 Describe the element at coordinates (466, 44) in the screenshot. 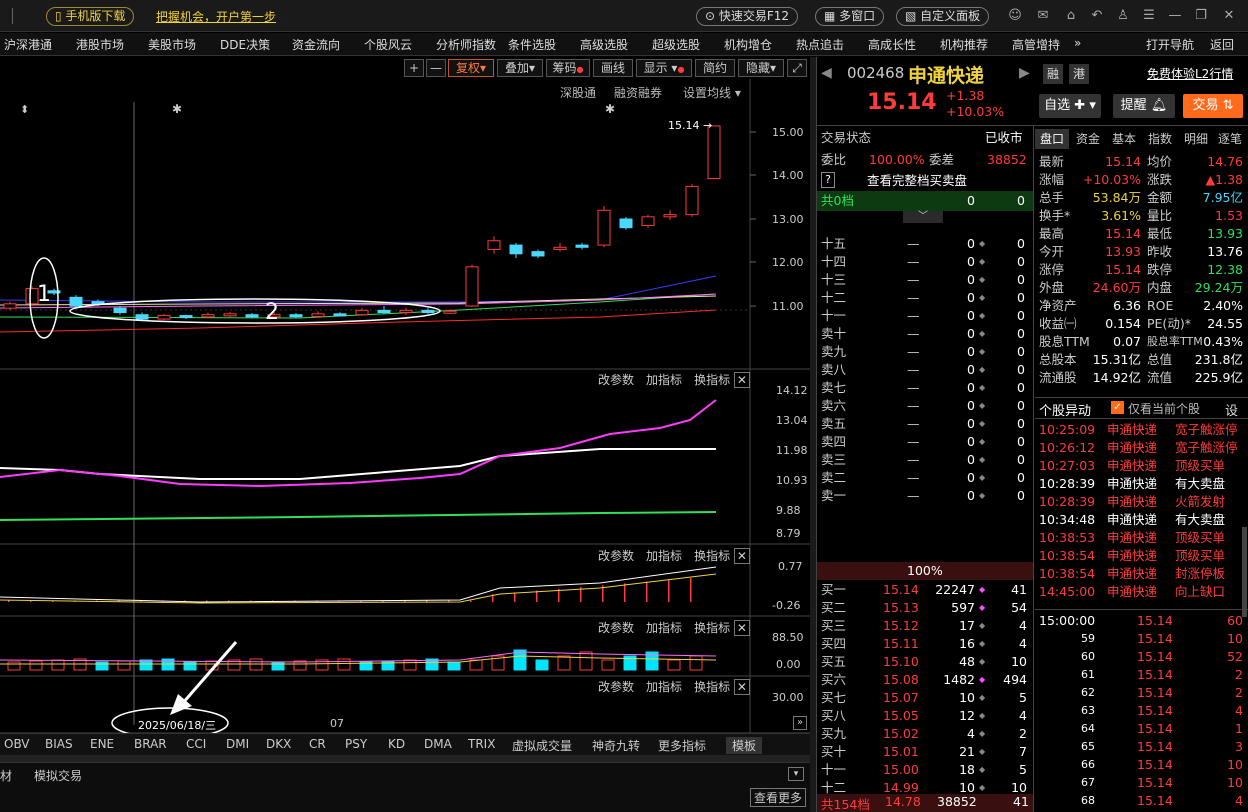

I see `nav-analyst-index: 分析师指数` at that location.